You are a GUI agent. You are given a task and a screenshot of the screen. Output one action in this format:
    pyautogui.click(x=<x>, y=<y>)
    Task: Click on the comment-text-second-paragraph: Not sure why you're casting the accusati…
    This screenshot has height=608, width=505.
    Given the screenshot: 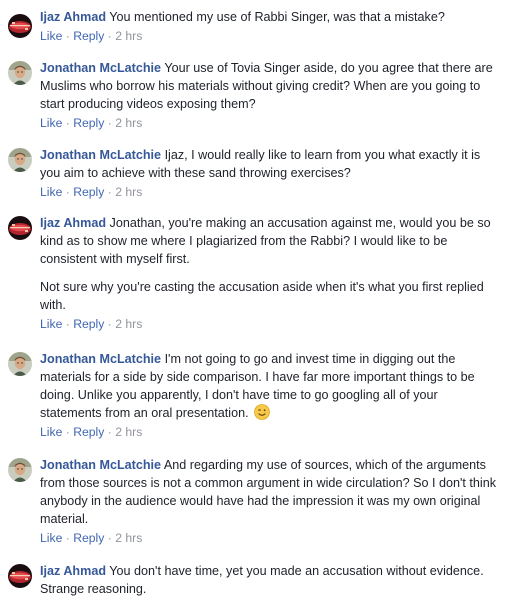 What is the action you would take?
    pyautogui.click(x=262, y=296)
    